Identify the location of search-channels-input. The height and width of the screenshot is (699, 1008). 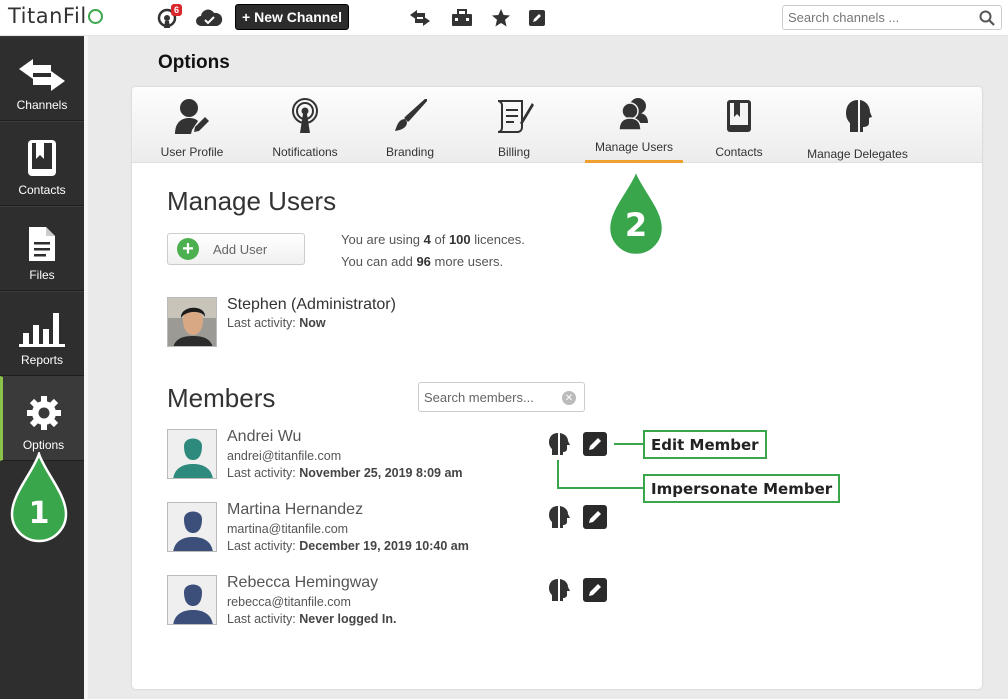
(878, 17).